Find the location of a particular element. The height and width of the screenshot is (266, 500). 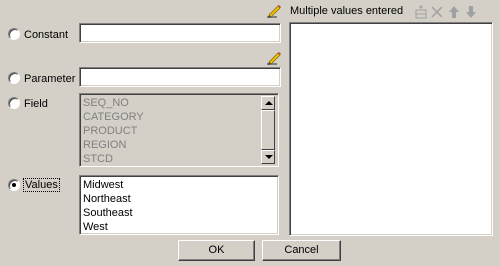

field-label: Field is located at coordinates (36, 104).